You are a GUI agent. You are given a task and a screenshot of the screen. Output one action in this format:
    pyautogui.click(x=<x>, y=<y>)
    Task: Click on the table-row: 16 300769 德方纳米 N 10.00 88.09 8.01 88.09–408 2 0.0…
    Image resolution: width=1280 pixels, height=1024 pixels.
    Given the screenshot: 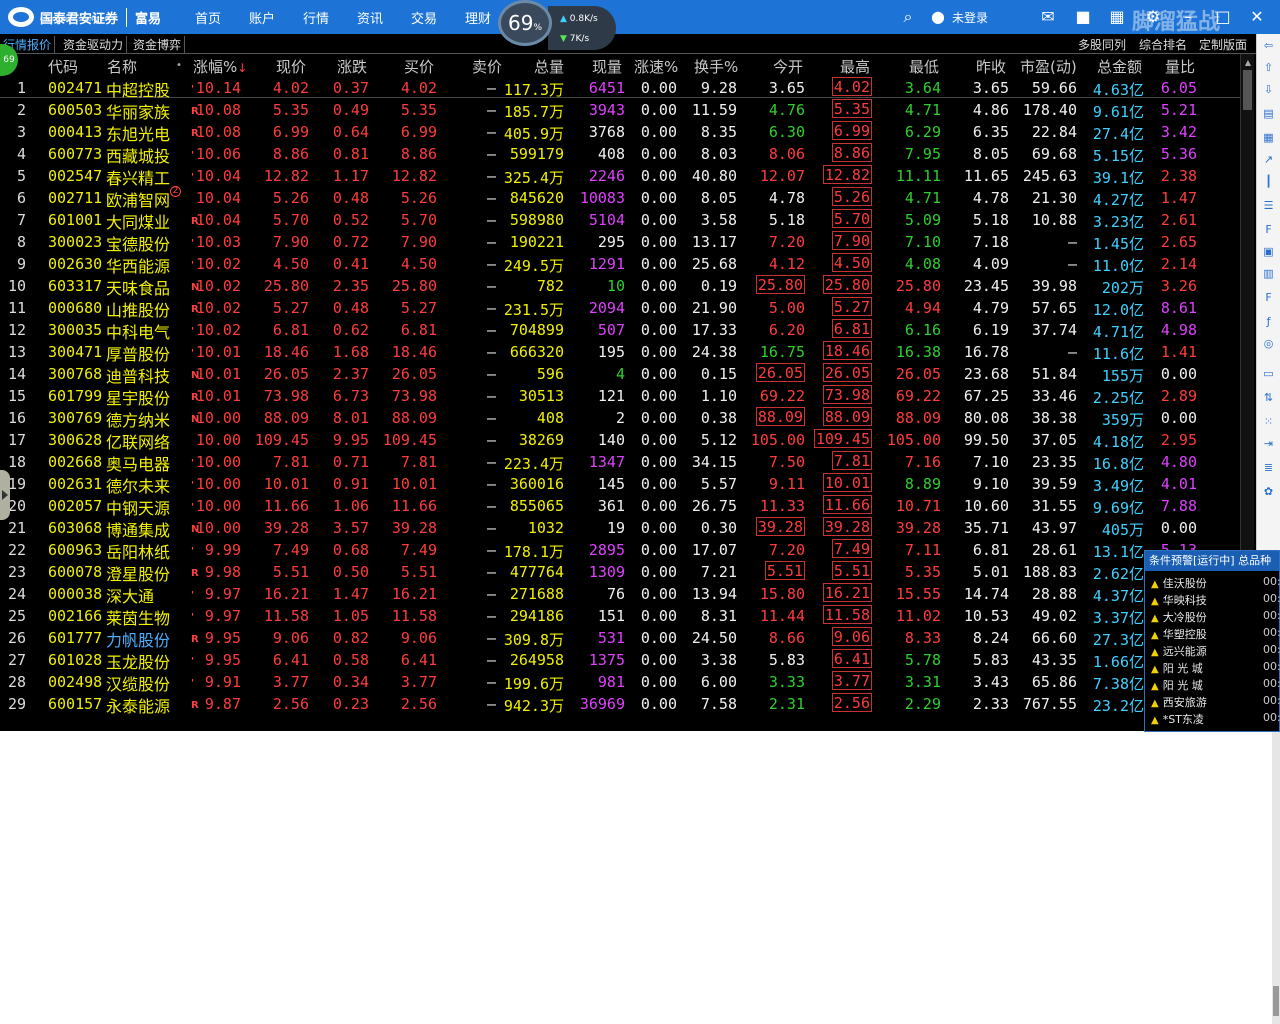 What is the action you would take?
    pyautogui.click(x=620, y=418)
    